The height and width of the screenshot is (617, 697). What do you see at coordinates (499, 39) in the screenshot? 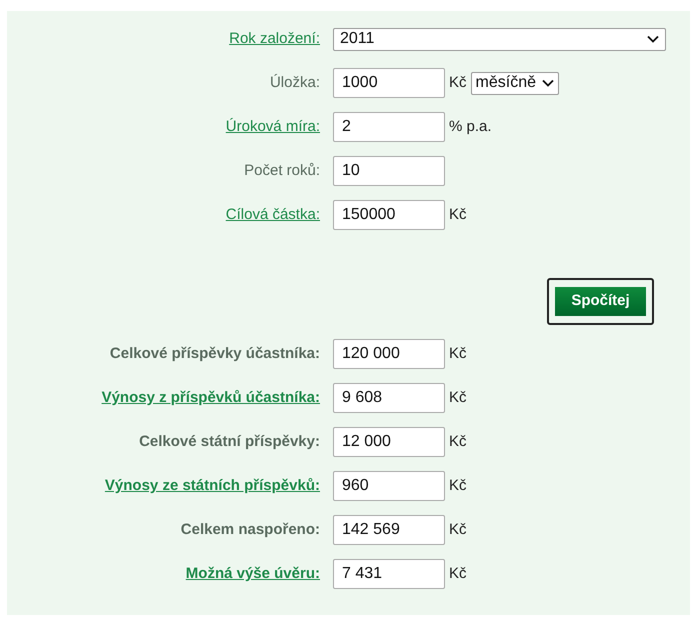
I see `year-select: 2011` at bounding box center [499, 39].